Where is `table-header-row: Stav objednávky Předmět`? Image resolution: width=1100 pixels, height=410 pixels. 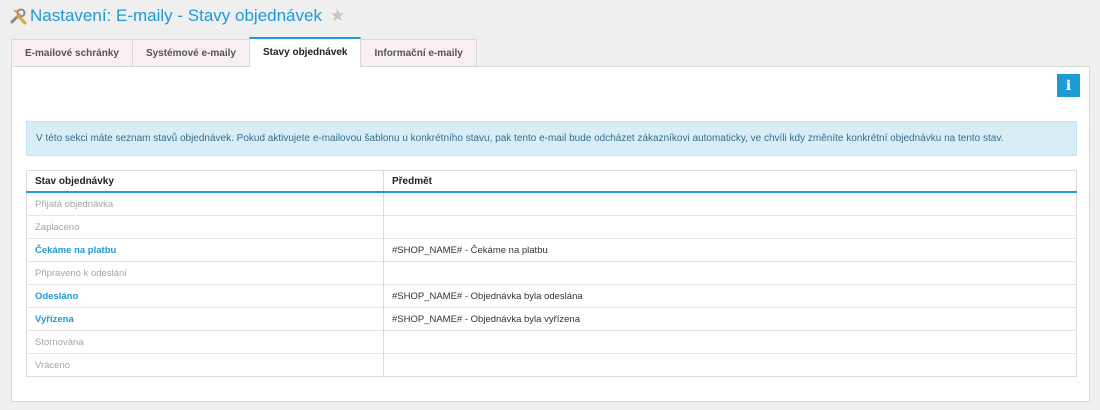 table-header-row: Stav objednávky Předmět is located at coordinates (551, 181).